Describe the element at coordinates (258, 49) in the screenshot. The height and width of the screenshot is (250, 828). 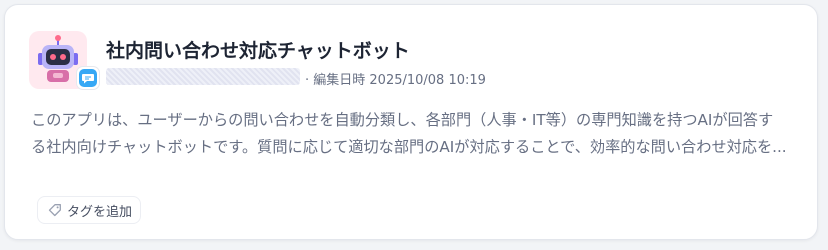
I see `app-title: 社内問い合わせ対応チャットボット` at that location.